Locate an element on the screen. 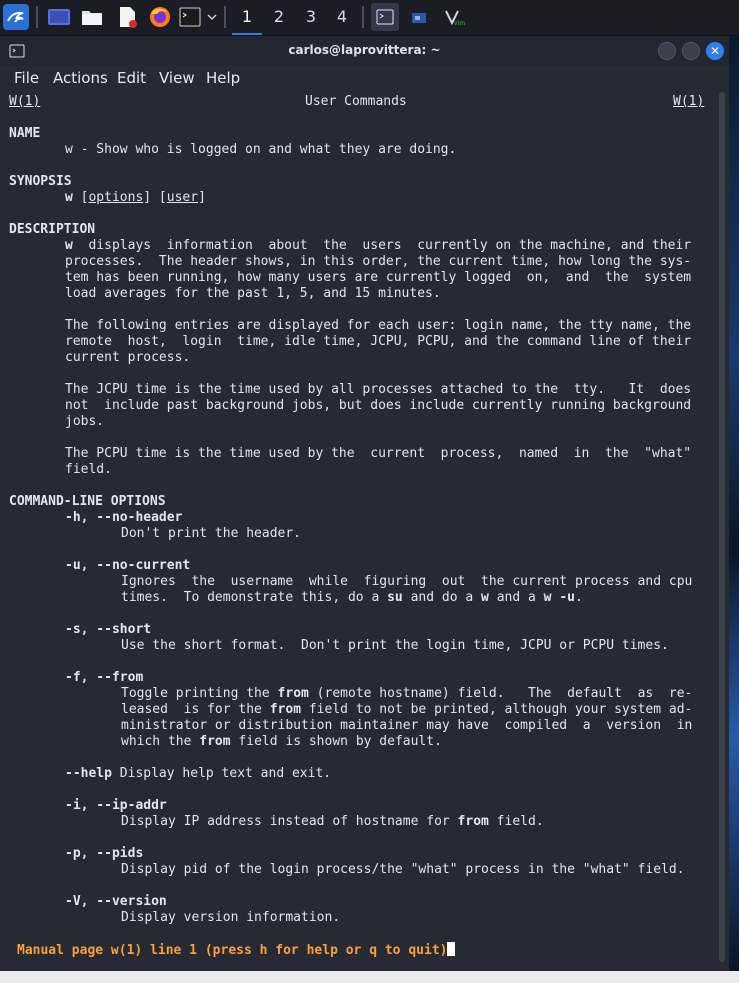 The width and height of the screenshot is (739, 983). taskbar-terminal-icon is located at coordinates (385, 17).